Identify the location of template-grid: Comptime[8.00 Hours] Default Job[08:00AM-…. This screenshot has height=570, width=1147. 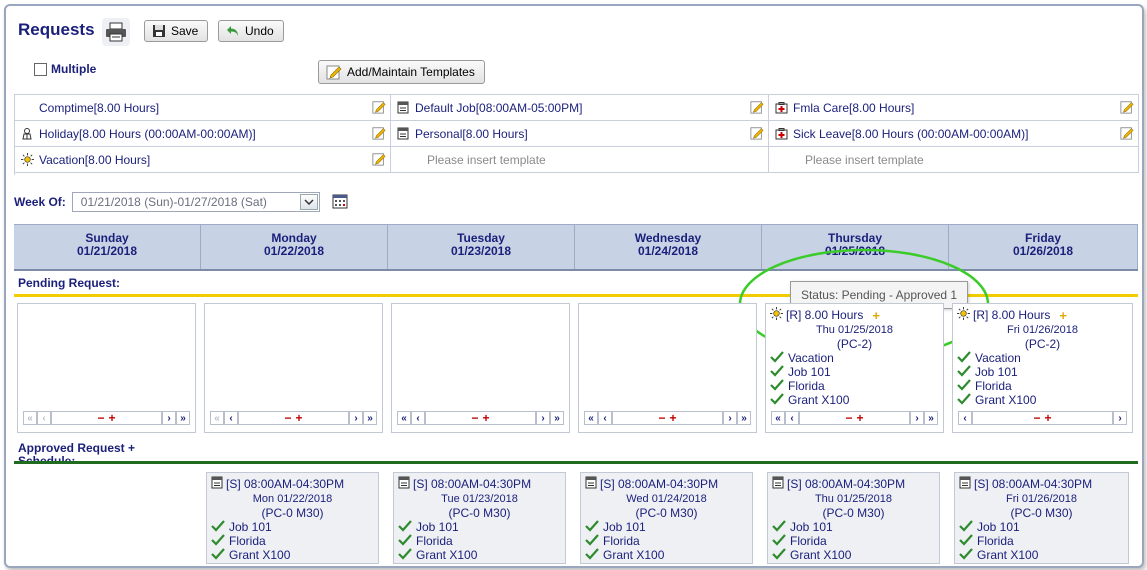
(576, 134).